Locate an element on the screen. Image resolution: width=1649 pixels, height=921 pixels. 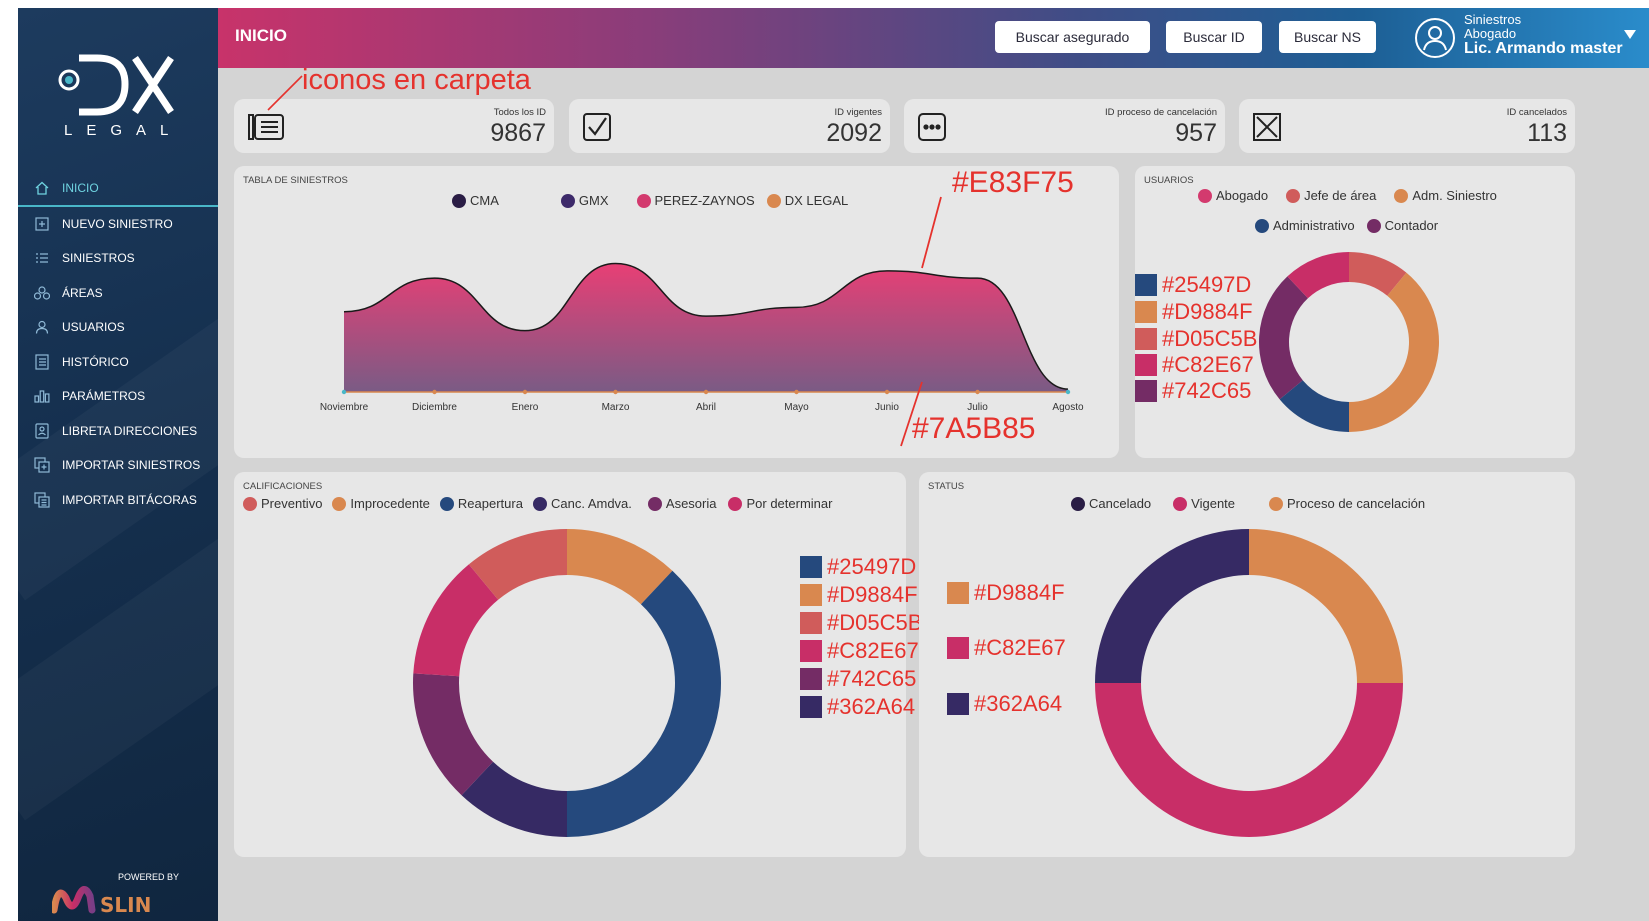
sidebar-item-libreta-direcciones: LIBRETA DIRECCIONES is located at coordinates (118, 431).